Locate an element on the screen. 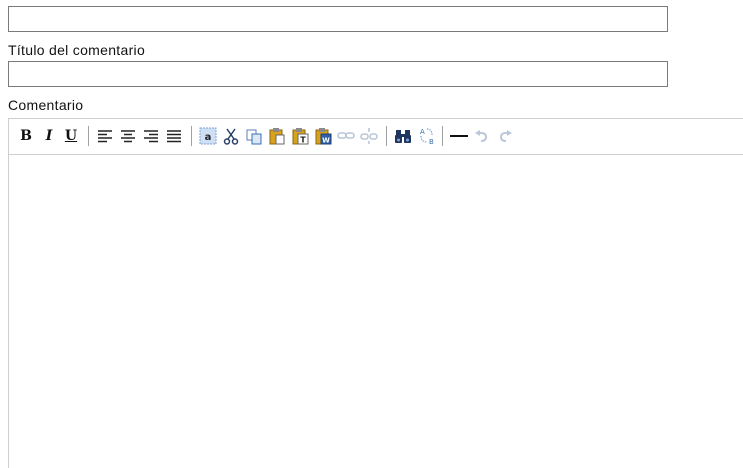 The width and height of the screenshot is (743, 468). svg-text: a is located at coordinates (208, 137).